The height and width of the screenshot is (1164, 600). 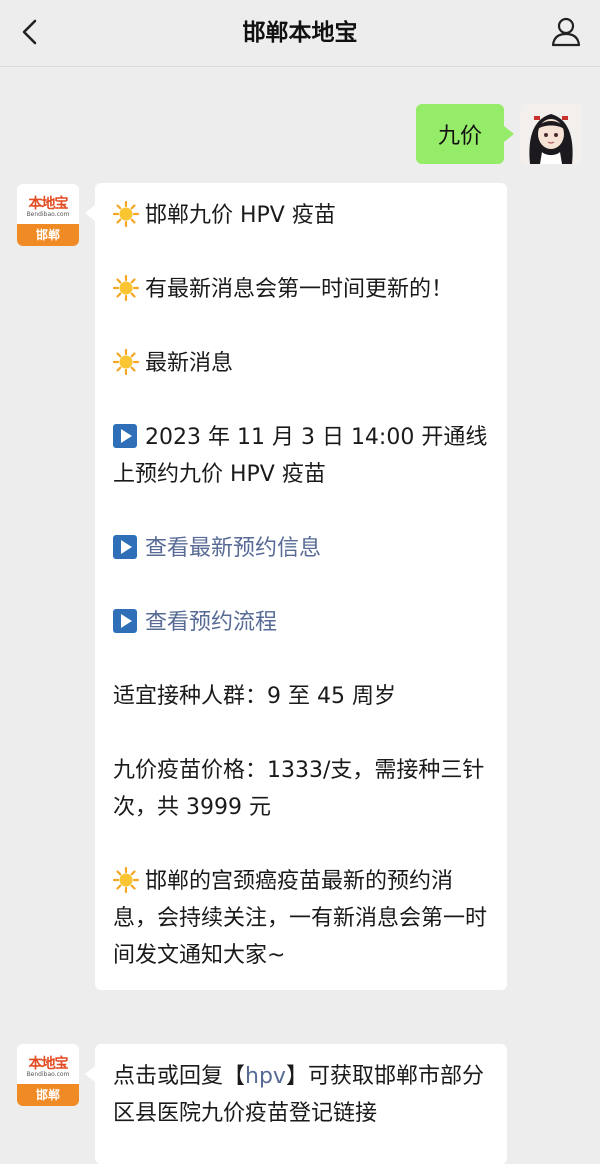 I want to click on person-icon, so click(x=566, y=32).